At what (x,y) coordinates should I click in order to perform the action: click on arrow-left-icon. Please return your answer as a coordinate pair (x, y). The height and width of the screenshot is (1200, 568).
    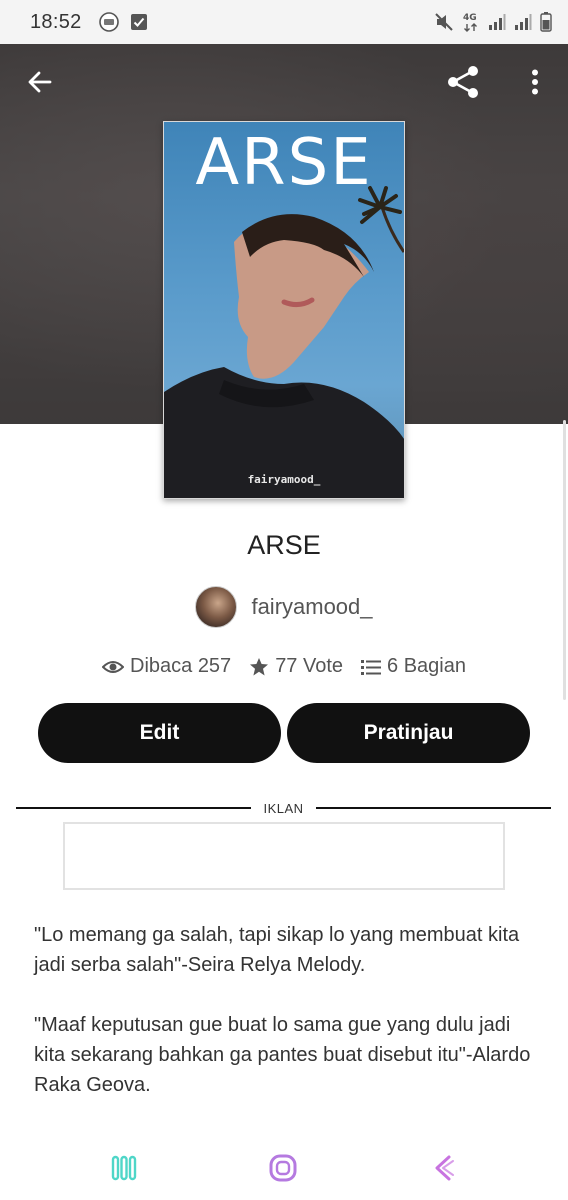
    Looking at the image, I should click on (40, 82).